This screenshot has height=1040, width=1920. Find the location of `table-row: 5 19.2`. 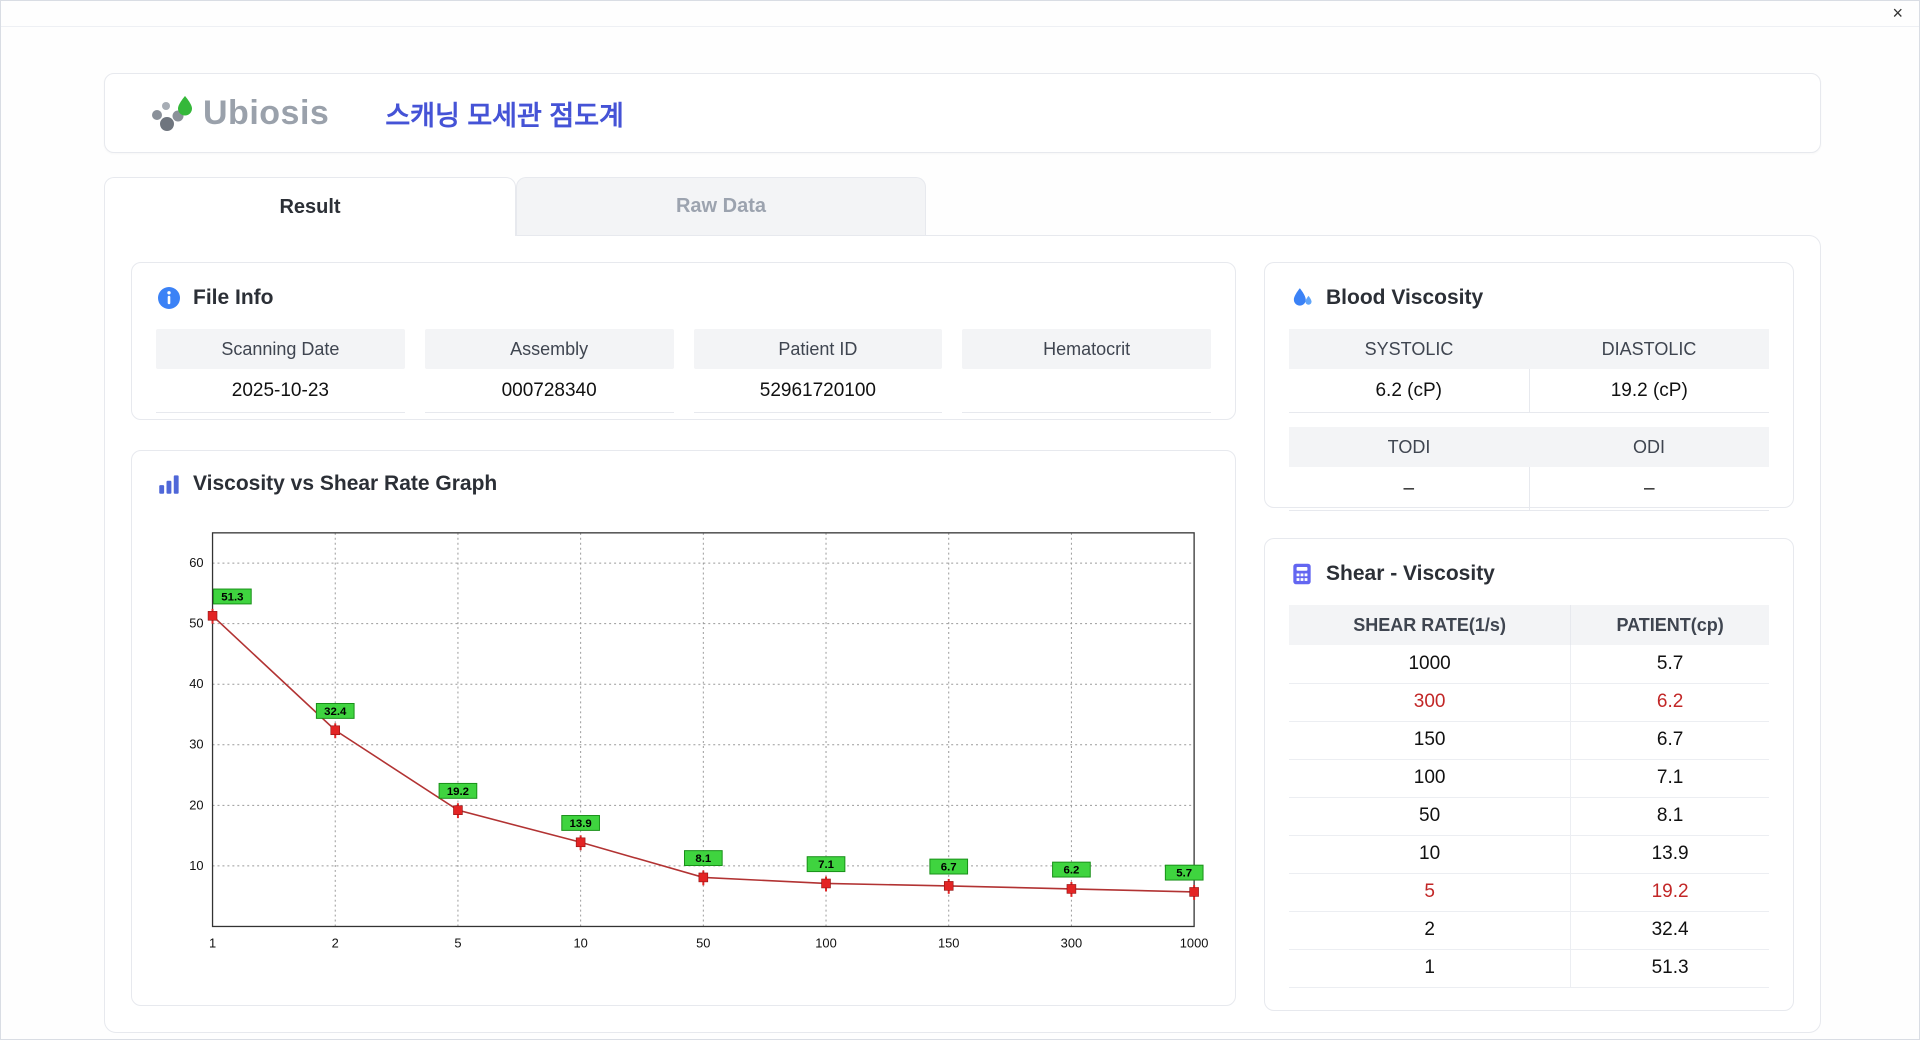

table-row: 5 19.2 is located at coordinates (1529, 892).